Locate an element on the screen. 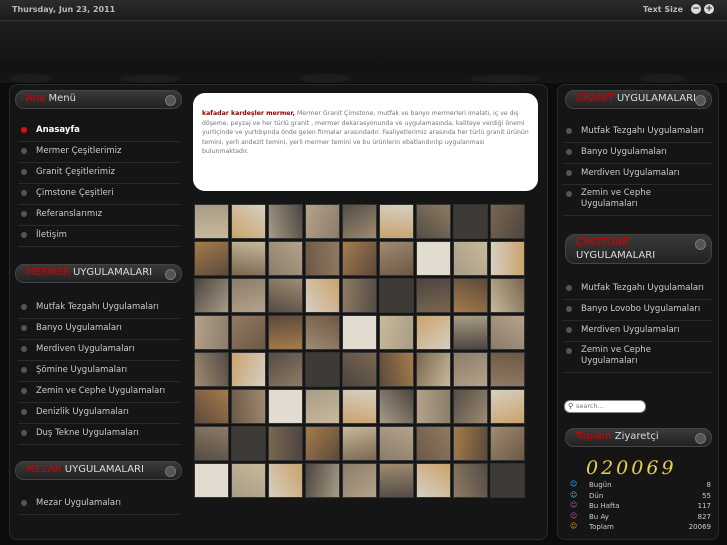  nav-item-somine-uygulamalari: Şömine Uygulamaları is located at coordinates (99, 371).